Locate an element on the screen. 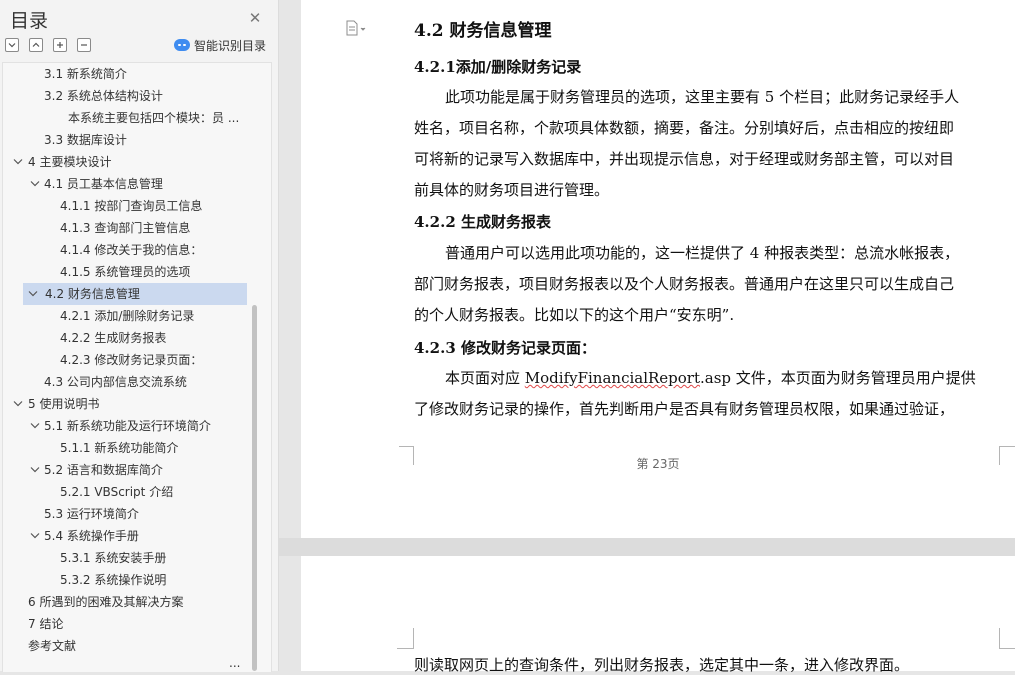 The height and width of the screenshot is (675, 1015). expand-all-button is located at coordinates (12, 45).